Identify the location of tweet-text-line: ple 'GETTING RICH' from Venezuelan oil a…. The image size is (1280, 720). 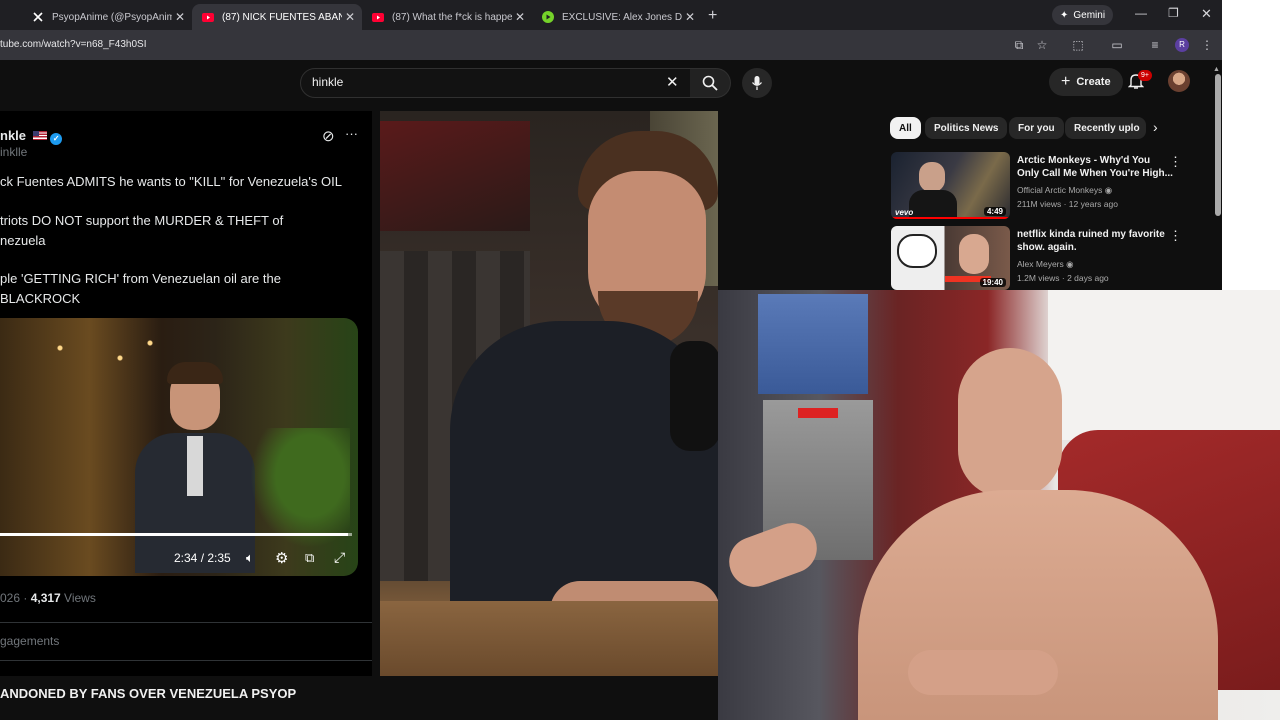
(140, 278).